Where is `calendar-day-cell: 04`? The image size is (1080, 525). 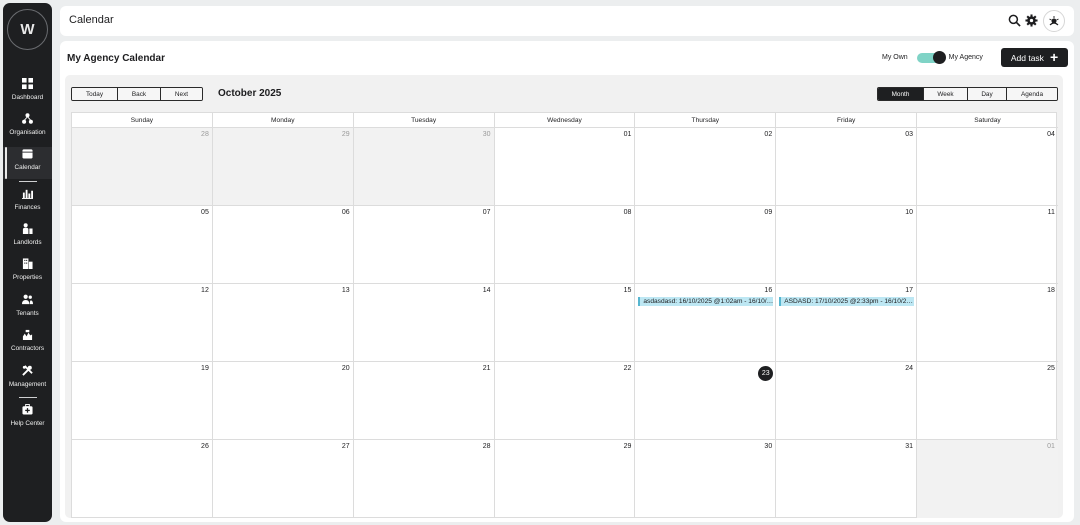 calendar-day-cell: 04 is located at coordinates (987, 166).